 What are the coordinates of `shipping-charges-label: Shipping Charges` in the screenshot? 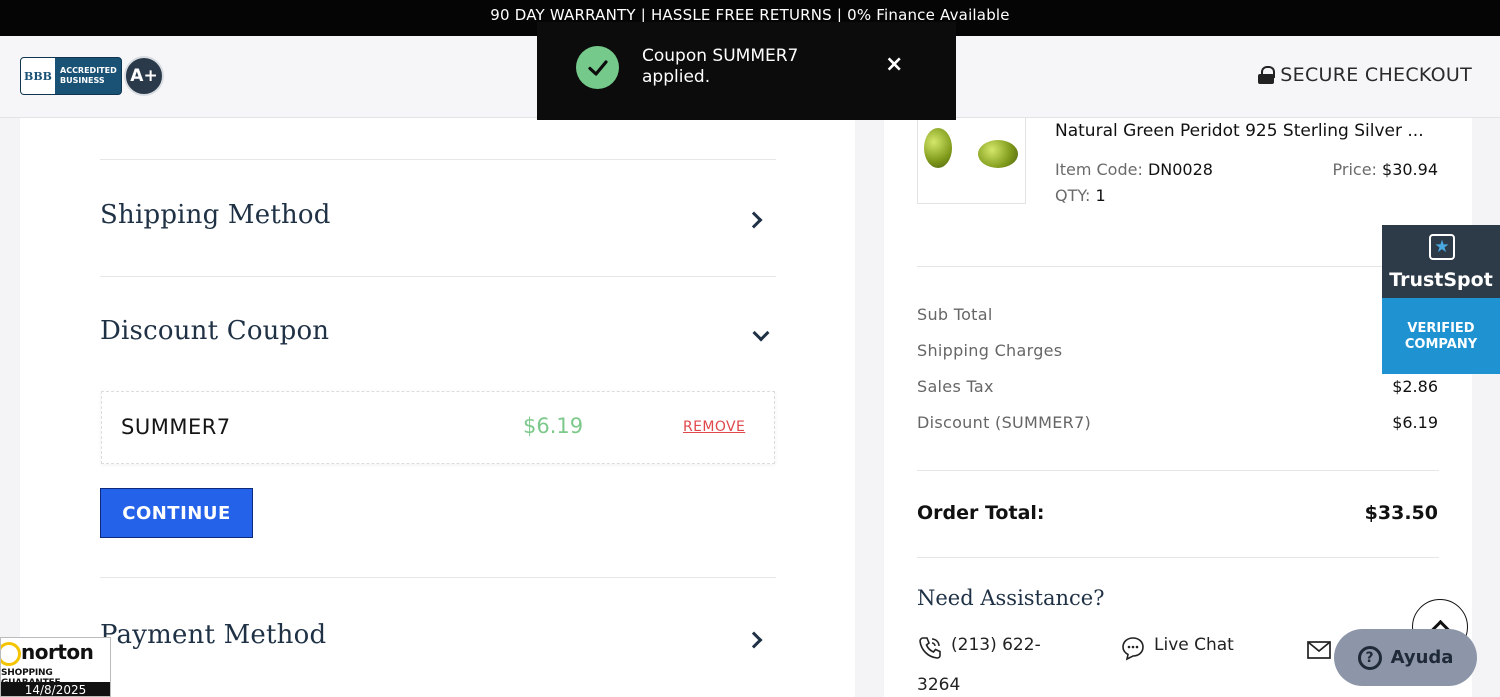 It's located at (990, 350).